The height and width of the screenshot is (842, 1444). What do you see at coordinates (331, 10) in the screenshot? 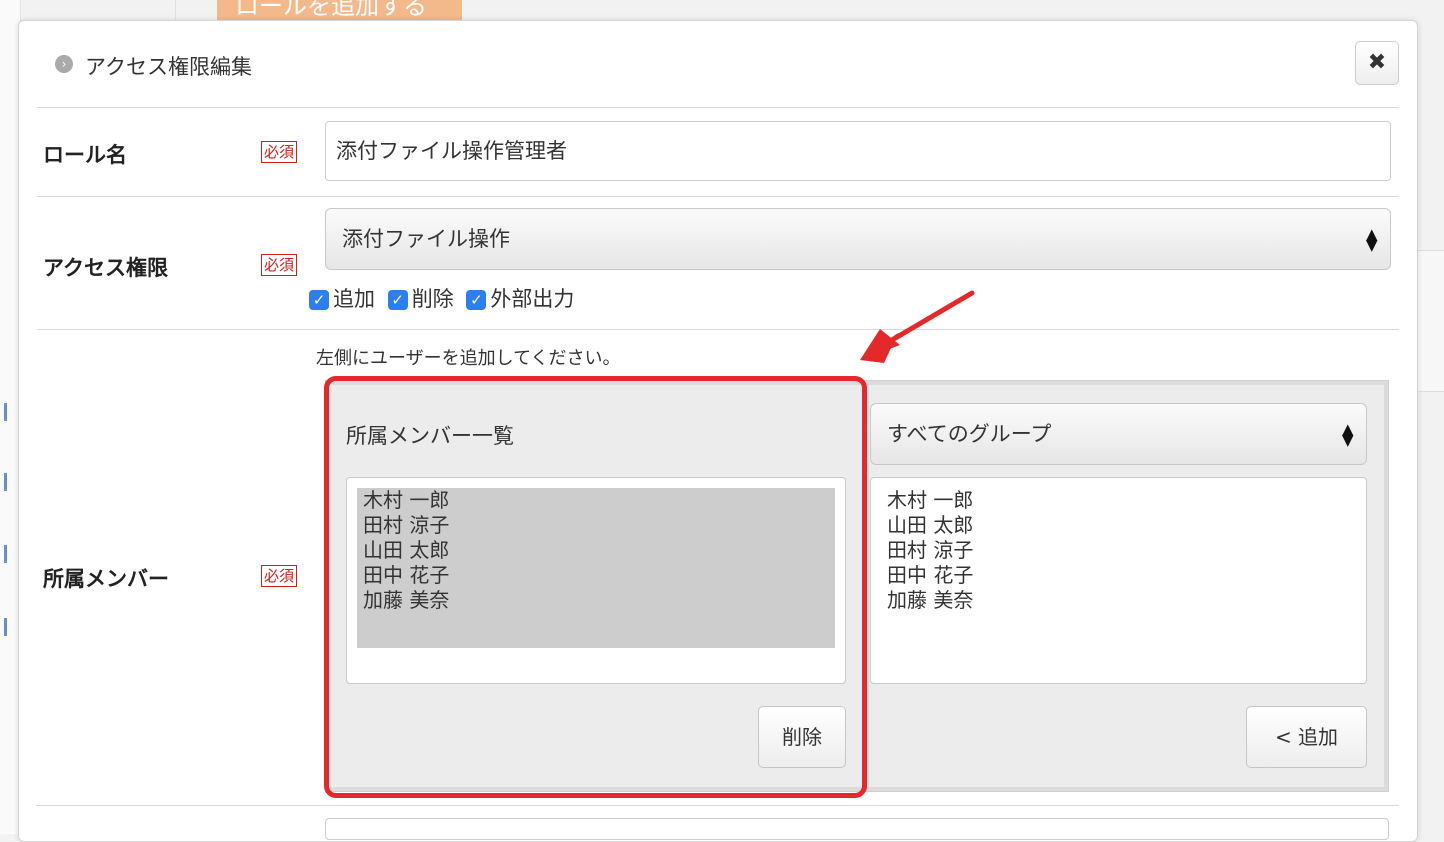
I see `add-role-button-label: ロールを追加する` at bounding box center [331, 10].